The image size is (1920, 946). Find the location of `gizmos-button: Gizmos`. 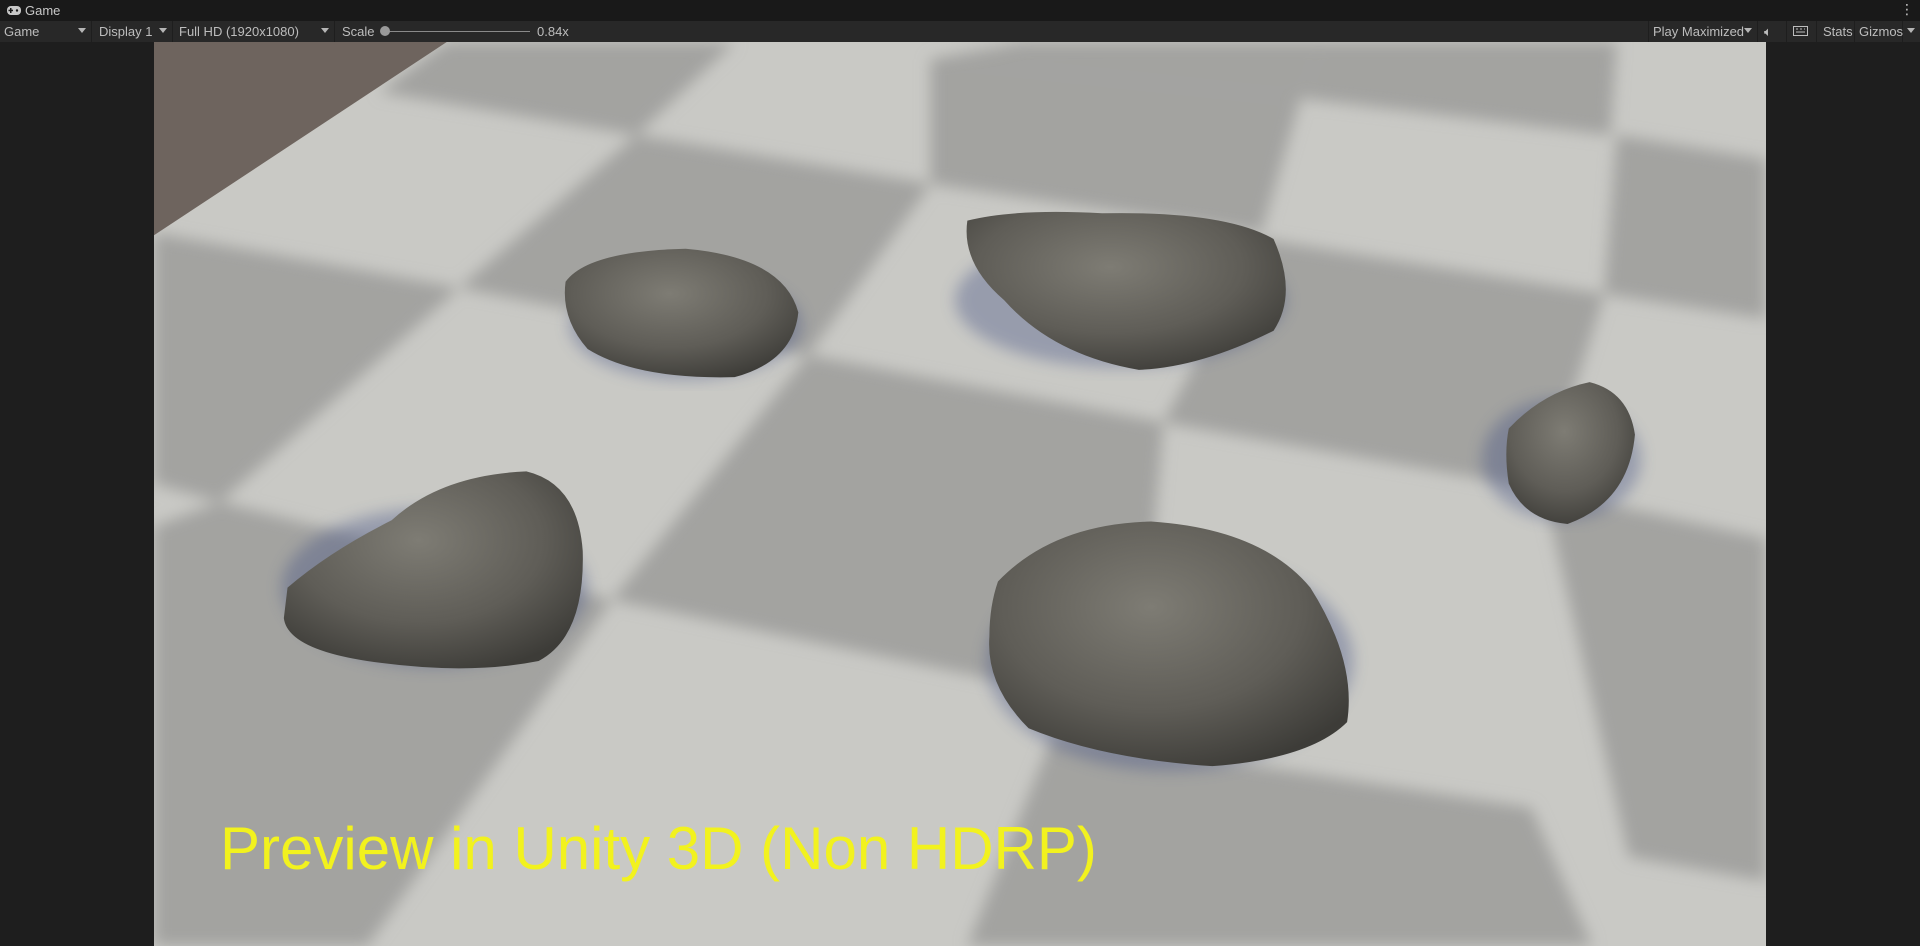

gizmos-button: Gizmos is located at coordinates (1879, 31).